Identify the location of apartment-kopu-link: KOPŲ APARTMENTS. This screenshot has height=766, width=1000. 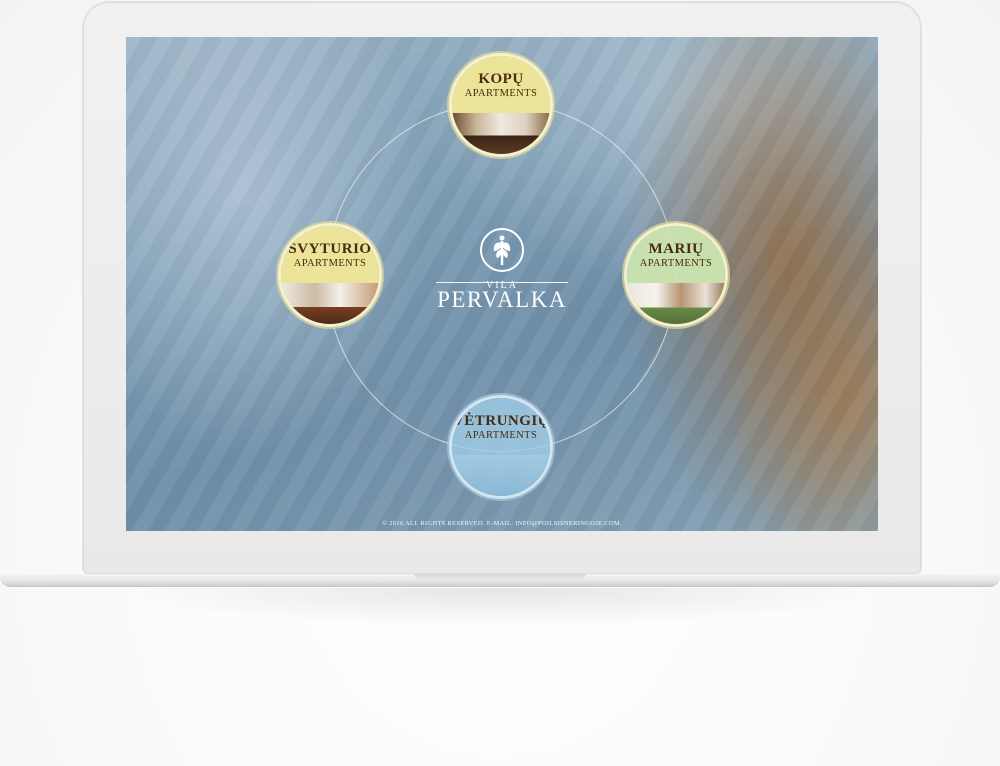
(501, 105).